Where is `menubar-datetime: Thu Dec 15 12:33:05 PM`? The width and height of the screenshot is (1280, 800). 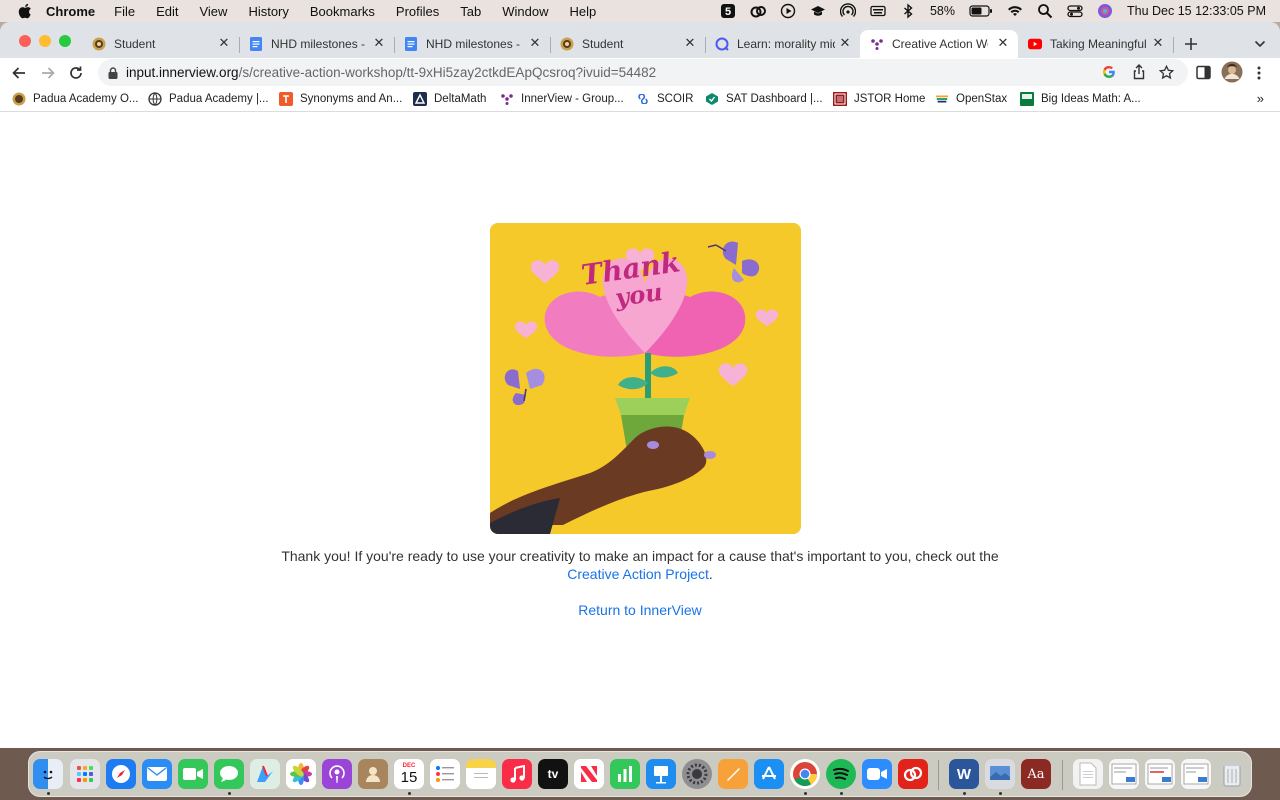 menubar-datetime: Thu Dec 15 12:33:05 PM is located at coordinates (1196, 11).